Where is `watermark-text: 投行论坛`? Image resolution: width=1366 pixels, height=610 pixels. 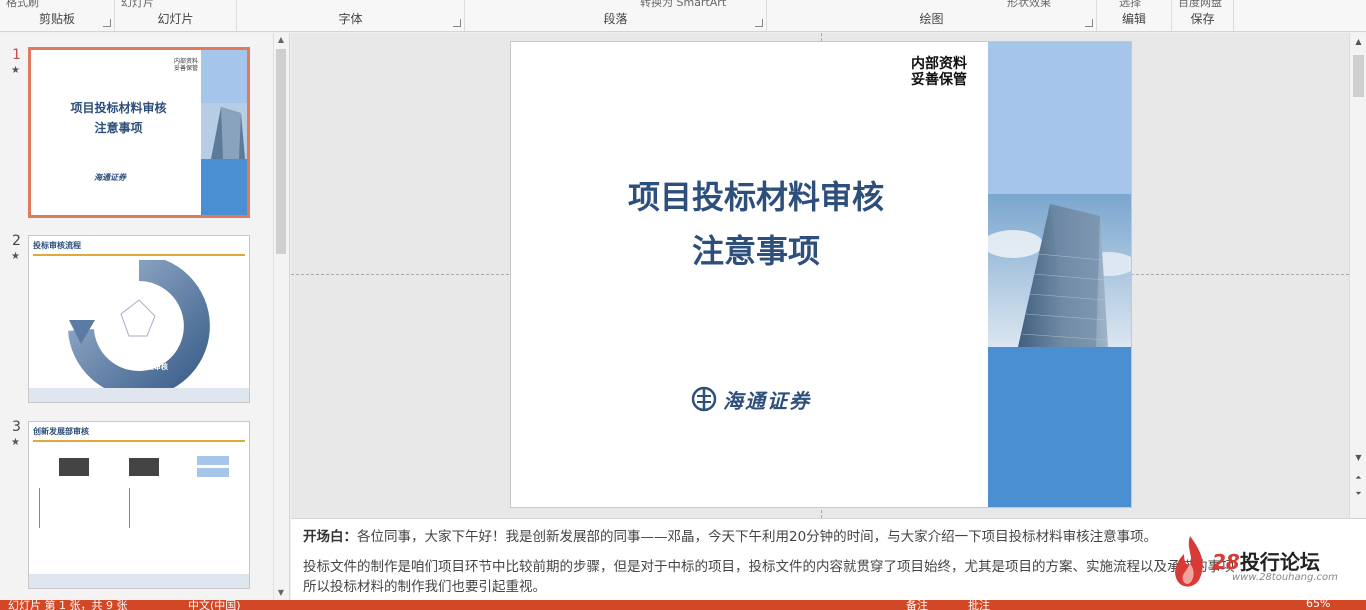
watermark-text: 投行论坛 is located at coordinates (1279, 562).